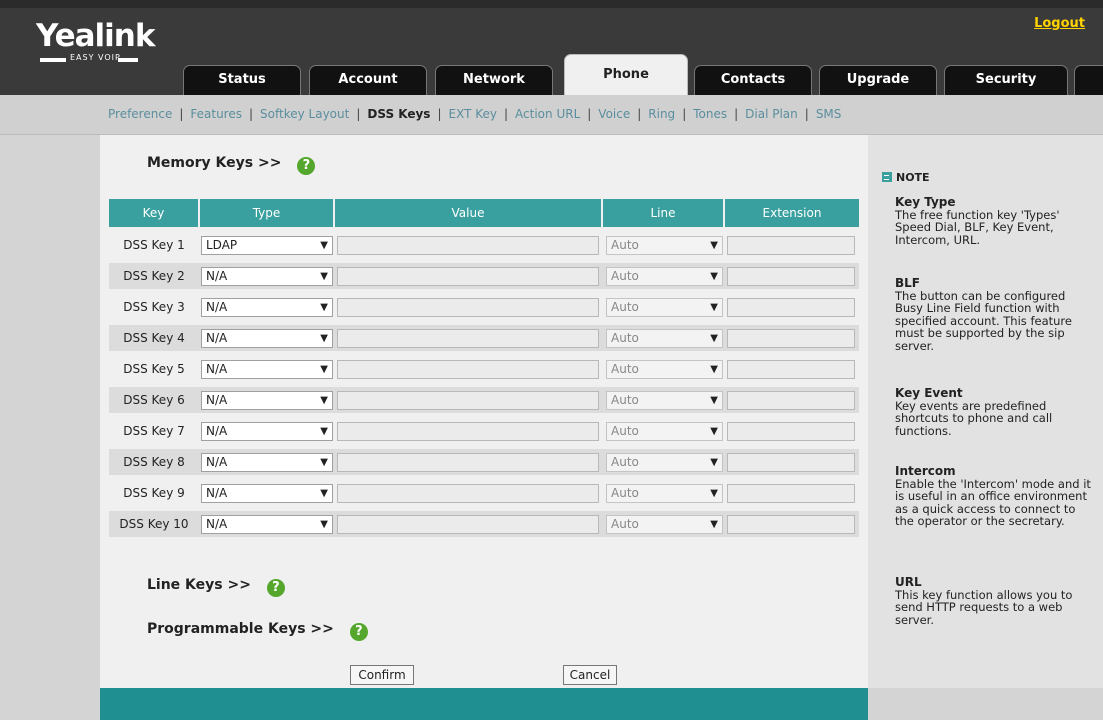 This screenshot has height=720, width=1103. I want to click on table-row: DSS Key 7 N/A ▼ Auto ▼, so click(484, 431).